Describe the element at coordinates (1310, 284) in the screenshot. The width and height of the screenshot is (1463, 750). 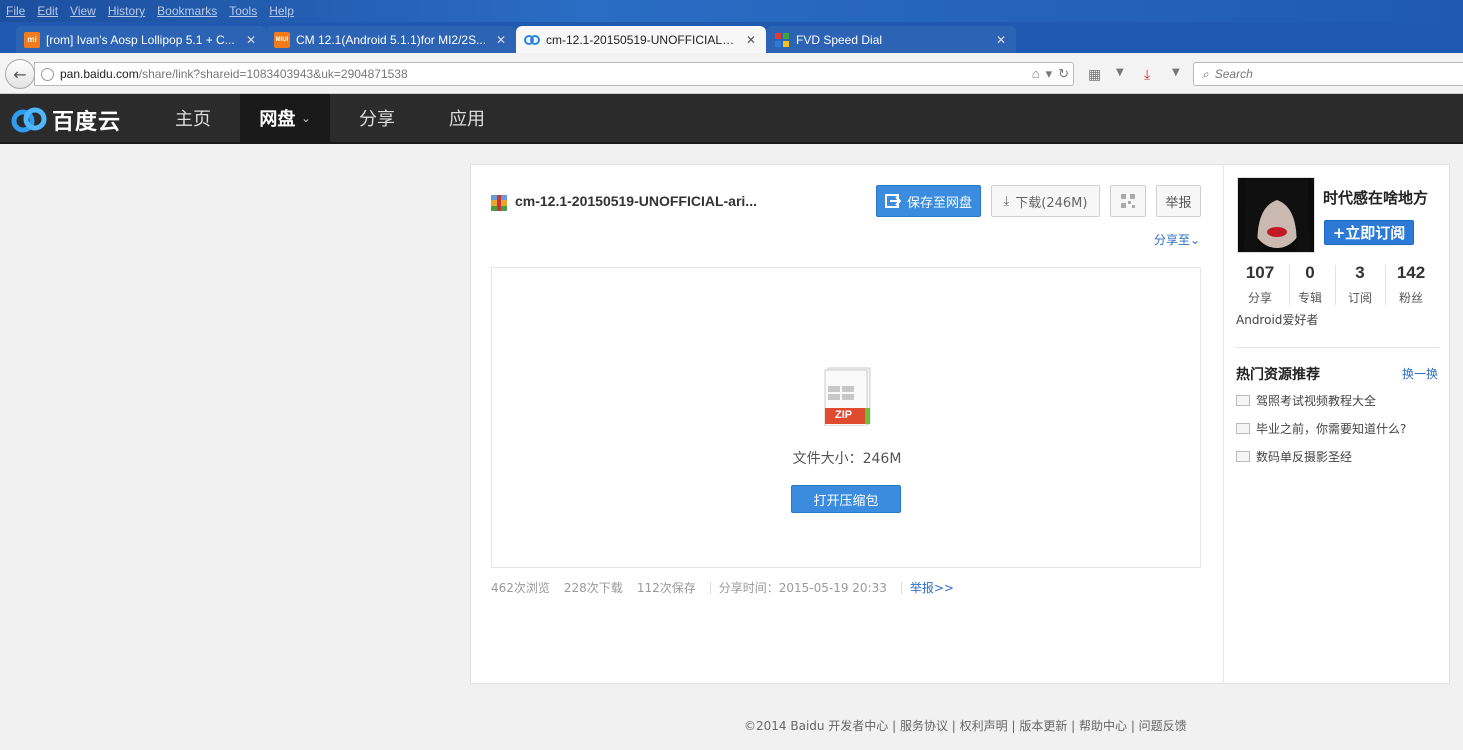
I see `stat-albums: 0 专辑` at that location.